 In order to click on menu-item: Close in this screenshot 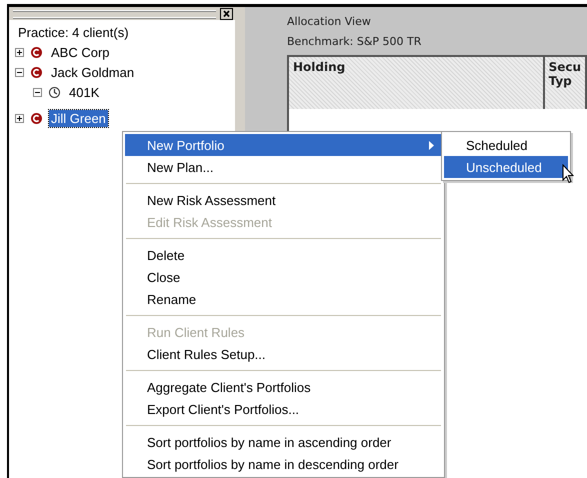, I will do `click(283, 277)`.